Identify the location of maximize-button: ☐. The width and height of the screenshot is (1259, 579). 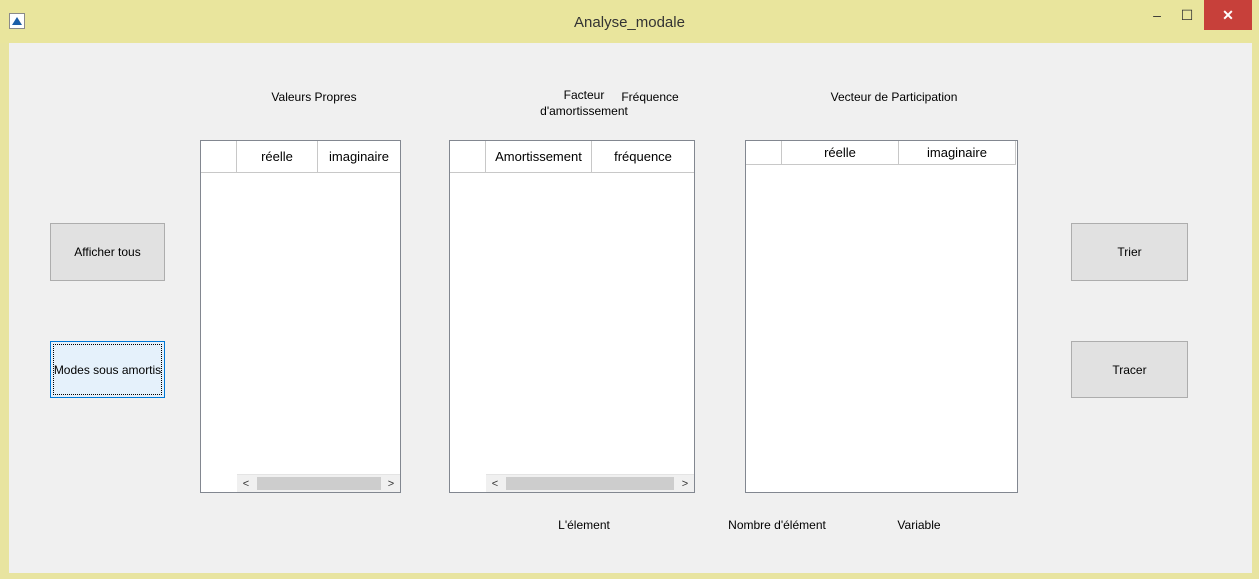
(1187, 15).